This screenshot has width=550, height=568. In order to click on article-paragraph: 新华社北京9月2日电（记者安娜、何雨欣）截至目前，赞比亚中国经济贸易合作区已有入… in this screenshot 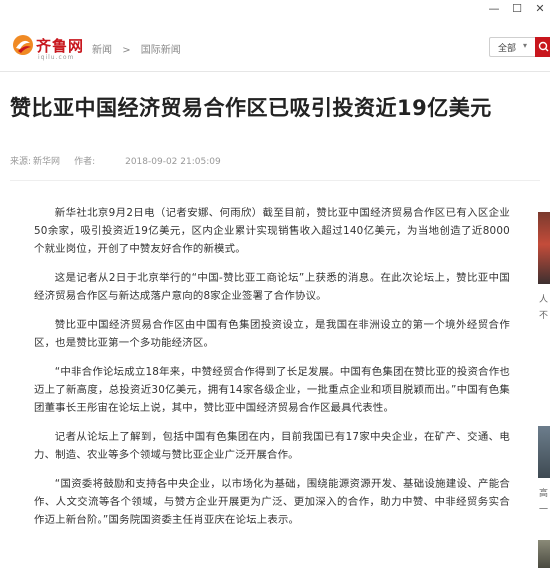, I will do `click(272, 231)`.